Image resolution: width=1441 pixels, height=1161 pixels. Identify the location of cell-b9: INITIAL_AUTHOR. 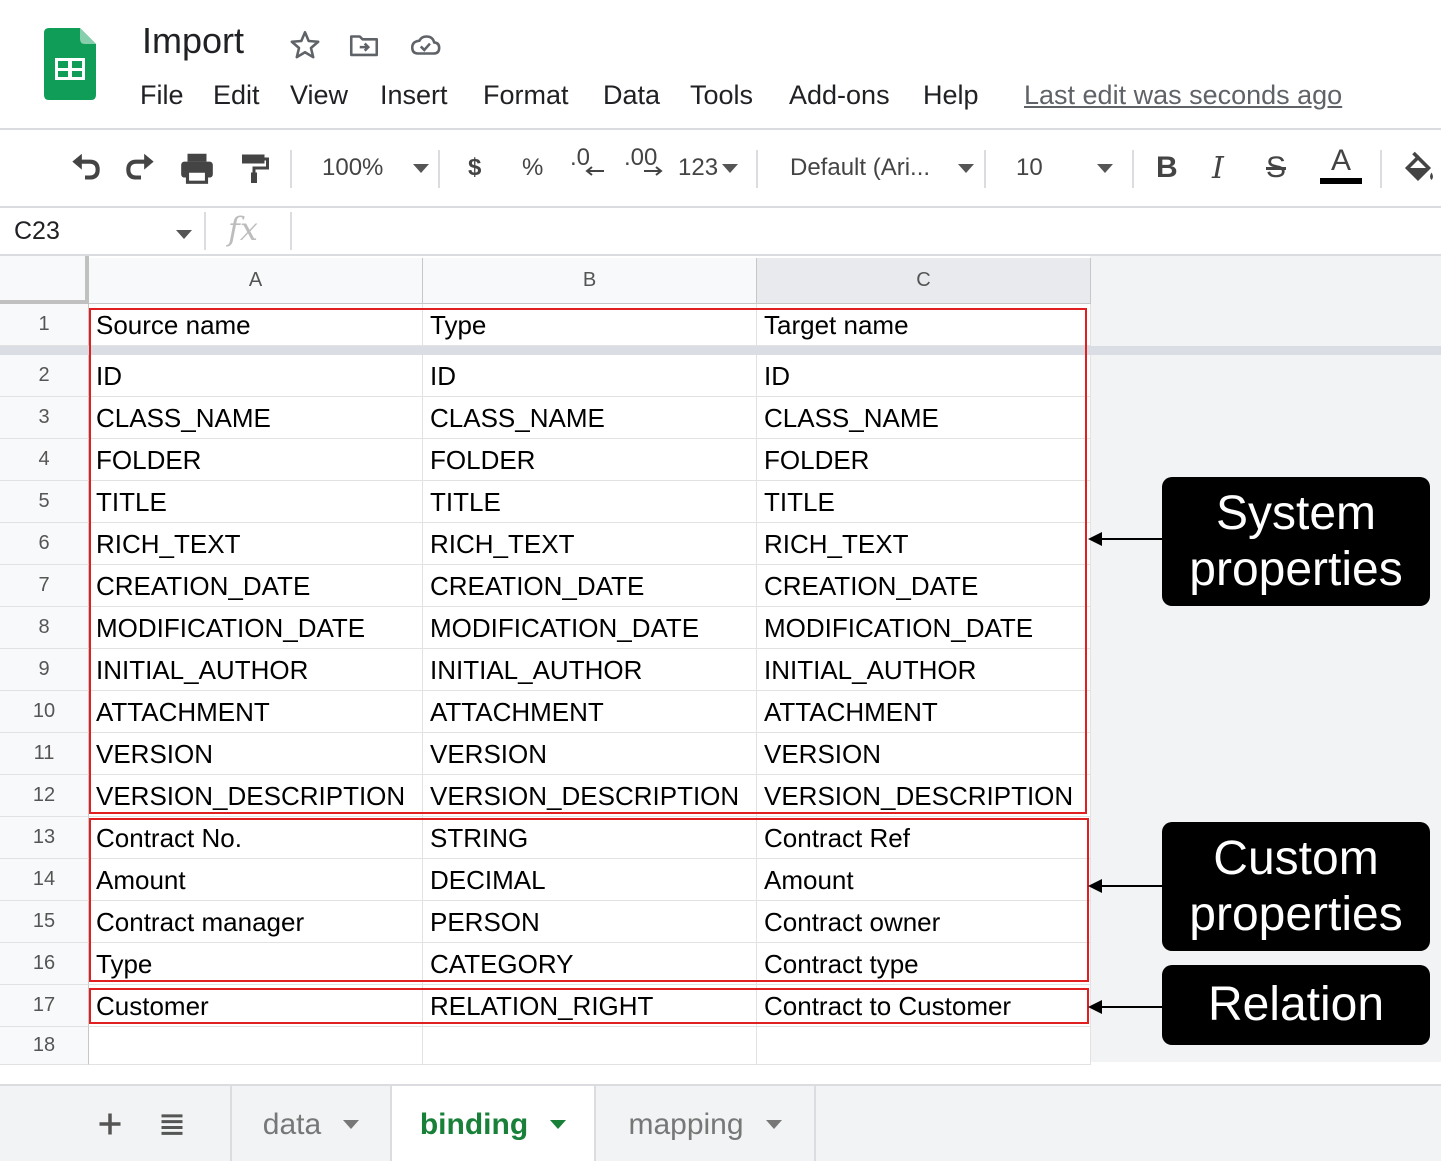
(590, 670).